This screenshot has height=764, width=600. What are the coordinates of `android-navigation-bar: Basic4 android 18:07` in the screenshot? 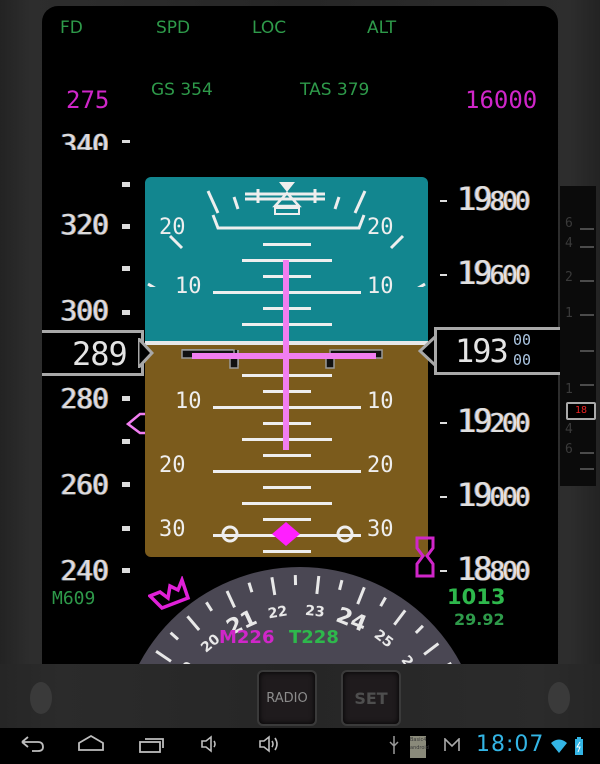 It's located at (300, 746).